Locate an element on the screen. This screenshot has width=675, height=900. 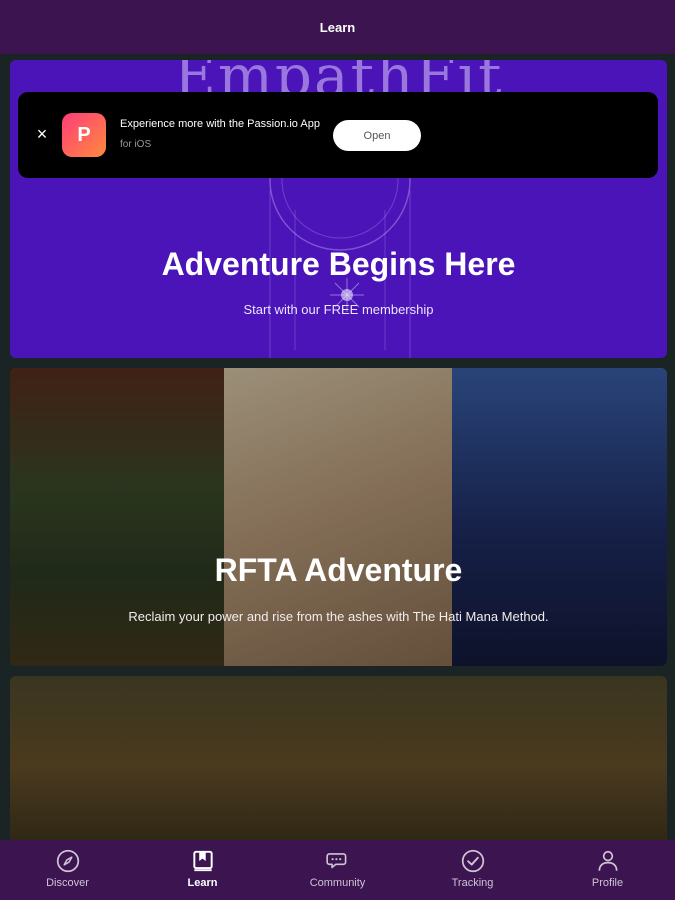
tab-label: Community is located at coordinates (337, 883).